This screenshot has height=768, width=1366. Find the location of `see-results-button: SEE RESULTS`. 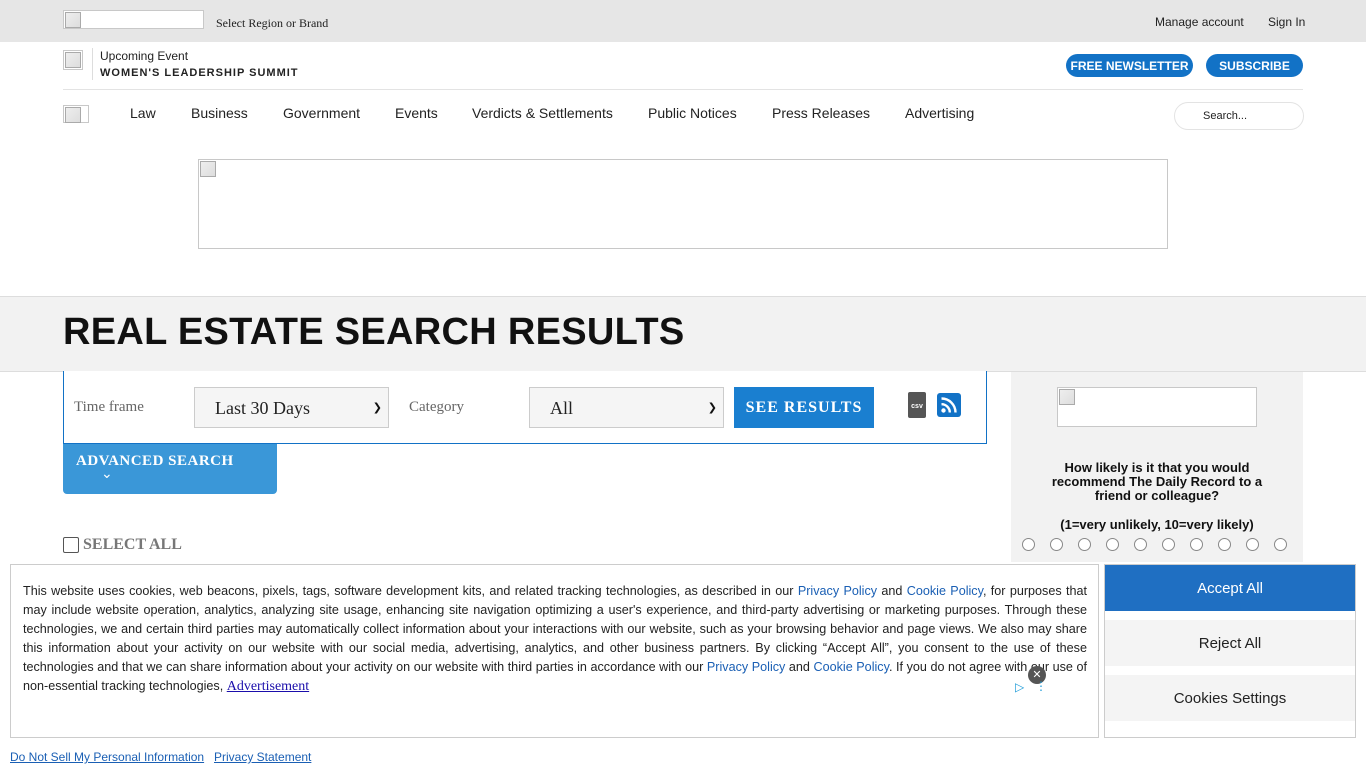

see-results-button: SEE RESULTS is located at coordinates (804, 407).